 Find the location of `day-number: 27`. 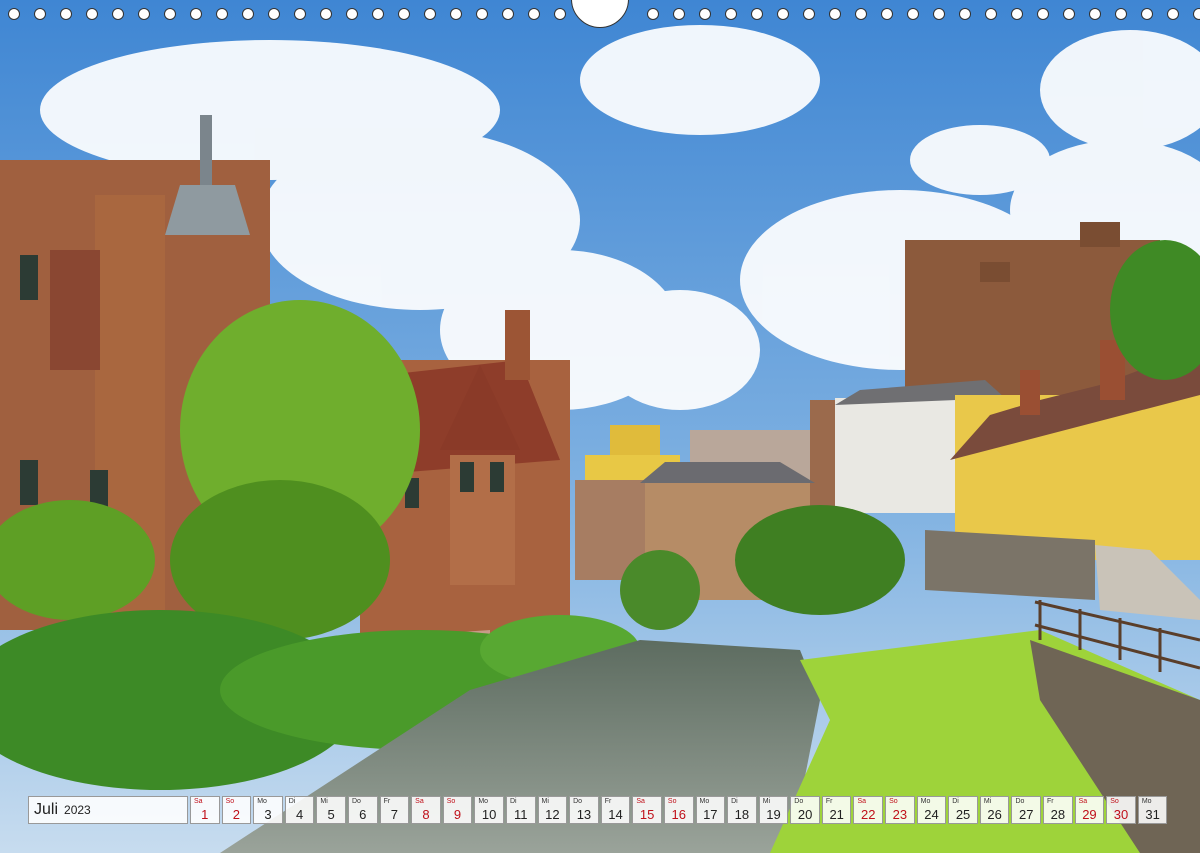

day-number: 27 is located at coordinates (1026, 814).